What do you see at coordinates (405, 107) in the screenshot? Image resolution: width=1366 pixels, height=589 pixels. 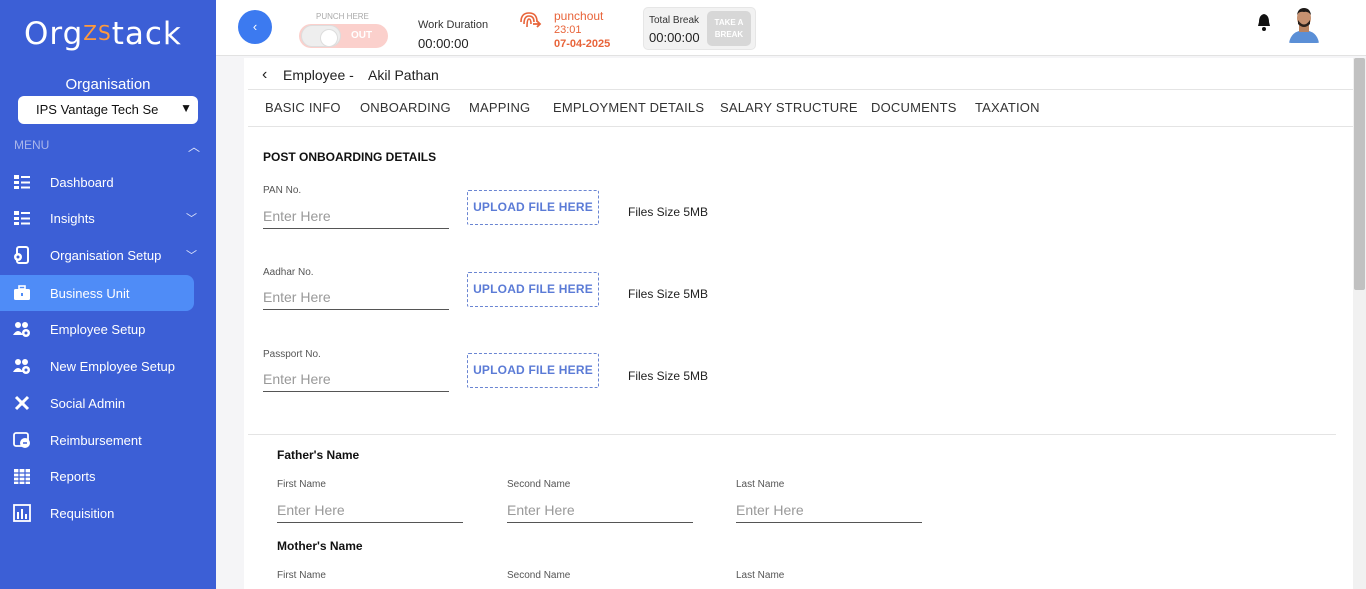 I see `tab-onboarding: ONBOARDING` at bounding box center [405, 107].